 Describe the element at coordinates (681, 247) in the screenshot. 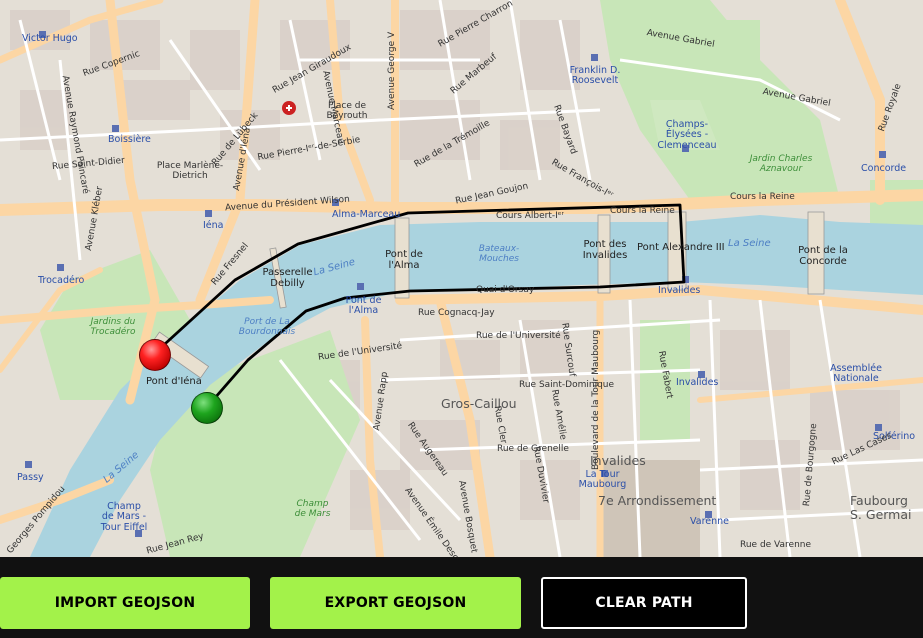

I see `bridge-label: Pont Alexandre III` at that location.